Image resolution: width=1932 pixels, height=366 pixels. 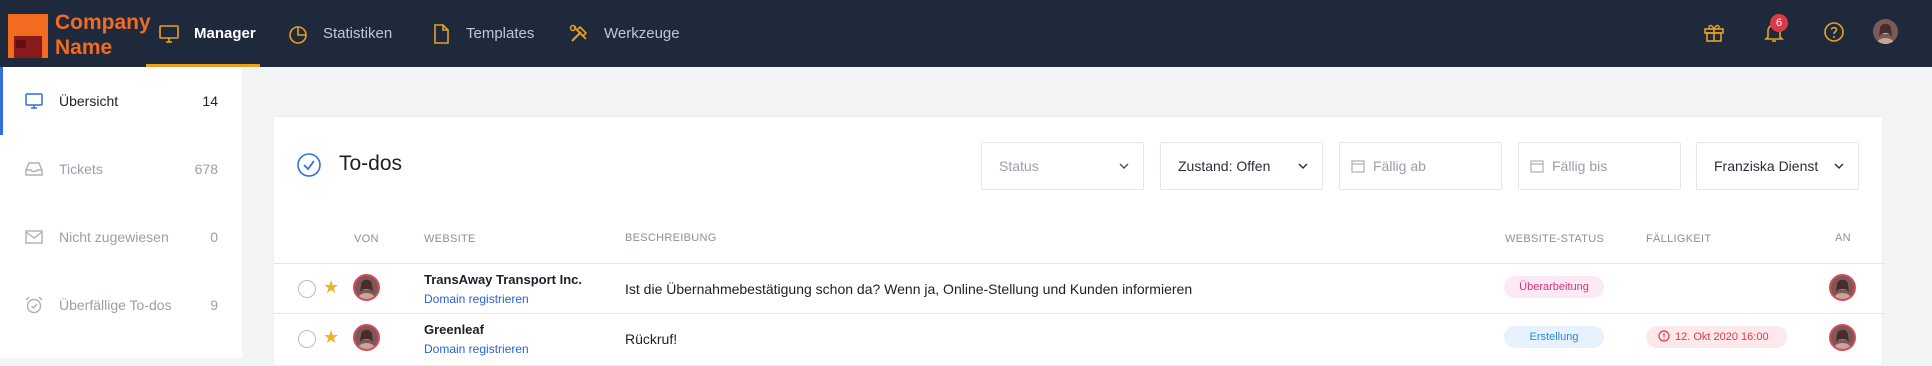 What do you see at coordinates (578, 33) in the screenshot?
I see `tools-icon` at bounding box center [578, 33].